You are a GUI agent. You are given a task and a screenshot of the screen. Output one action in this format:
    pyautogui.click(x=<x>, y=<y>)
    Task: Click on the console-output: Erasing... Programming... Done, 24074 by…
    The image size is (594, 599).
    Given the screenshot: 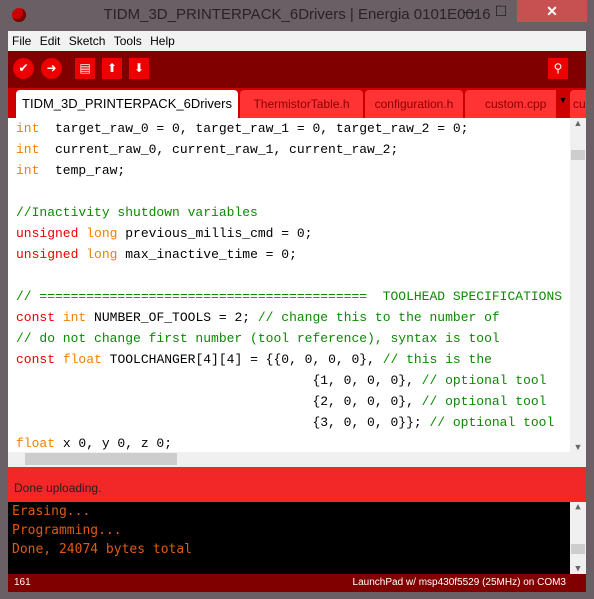 What is the action you would take?
    pyautogui.click(x=297, y=538)
    